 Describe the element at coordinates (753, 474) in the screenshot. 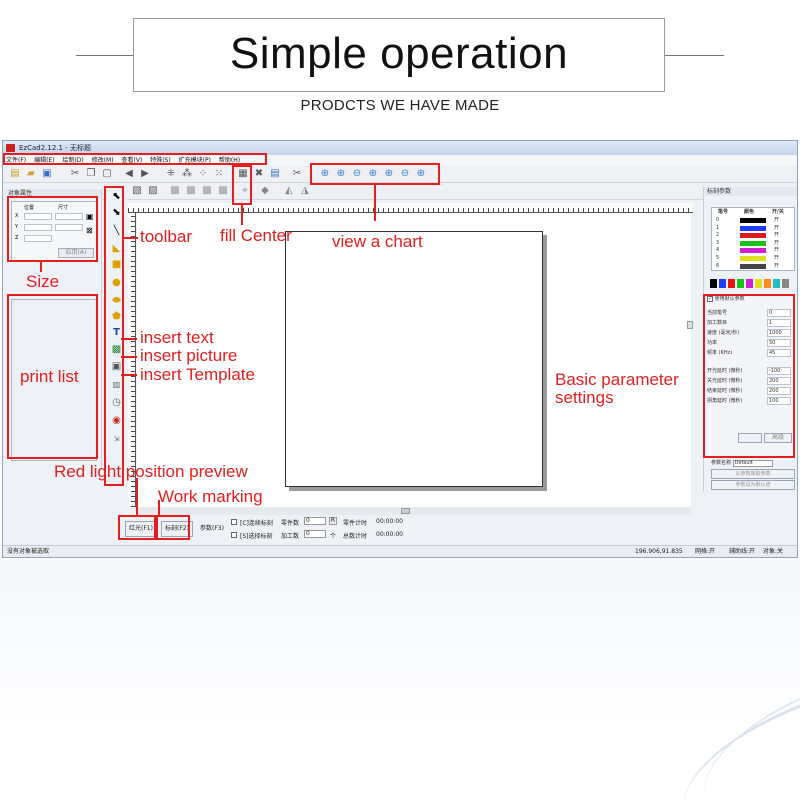

I see `load-params-button: 从参数库取参数` at that location.